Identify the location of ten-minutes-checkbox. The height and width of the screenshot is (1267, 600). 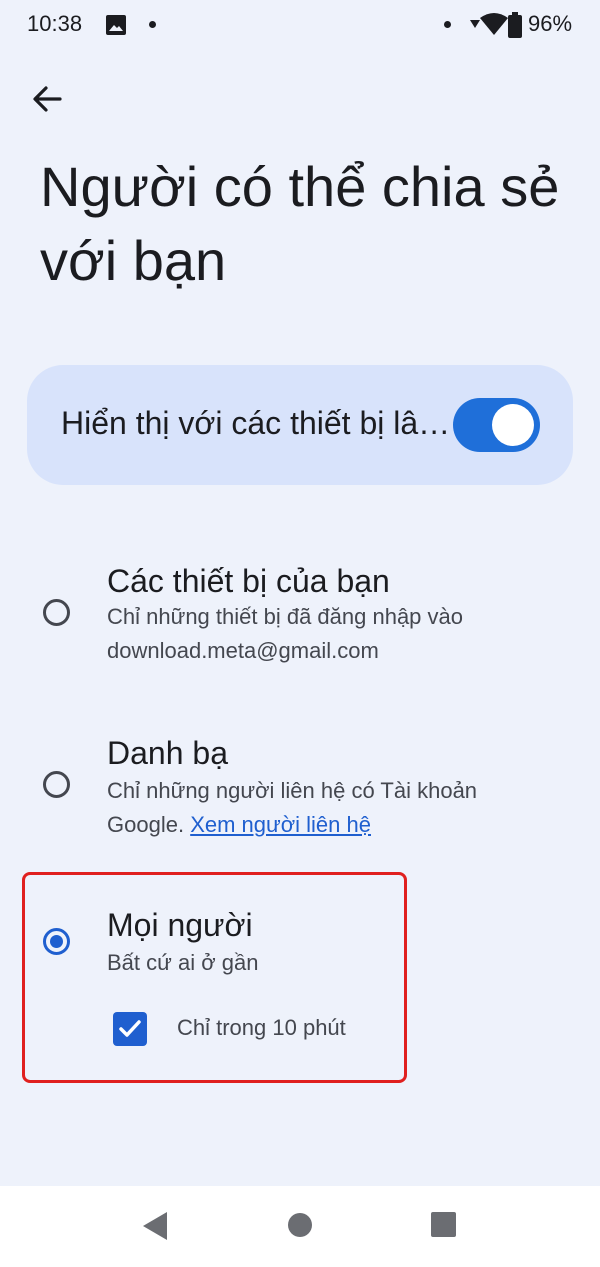
(130, 1029).